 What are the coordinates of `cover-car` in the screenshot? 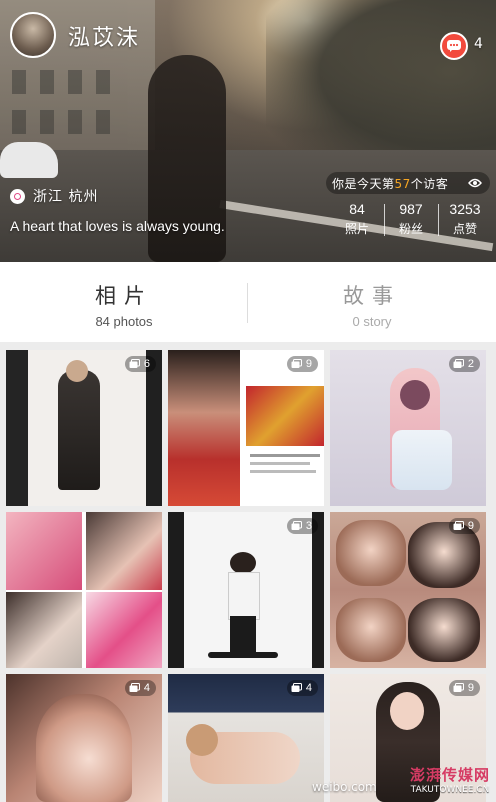 It's located at (29, 160).